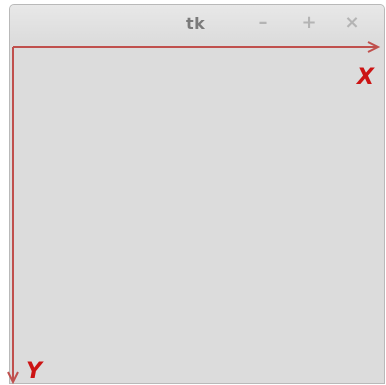 This screenshot has height=385, width=386. I want to click on window-title: tk, so click(196, 23).